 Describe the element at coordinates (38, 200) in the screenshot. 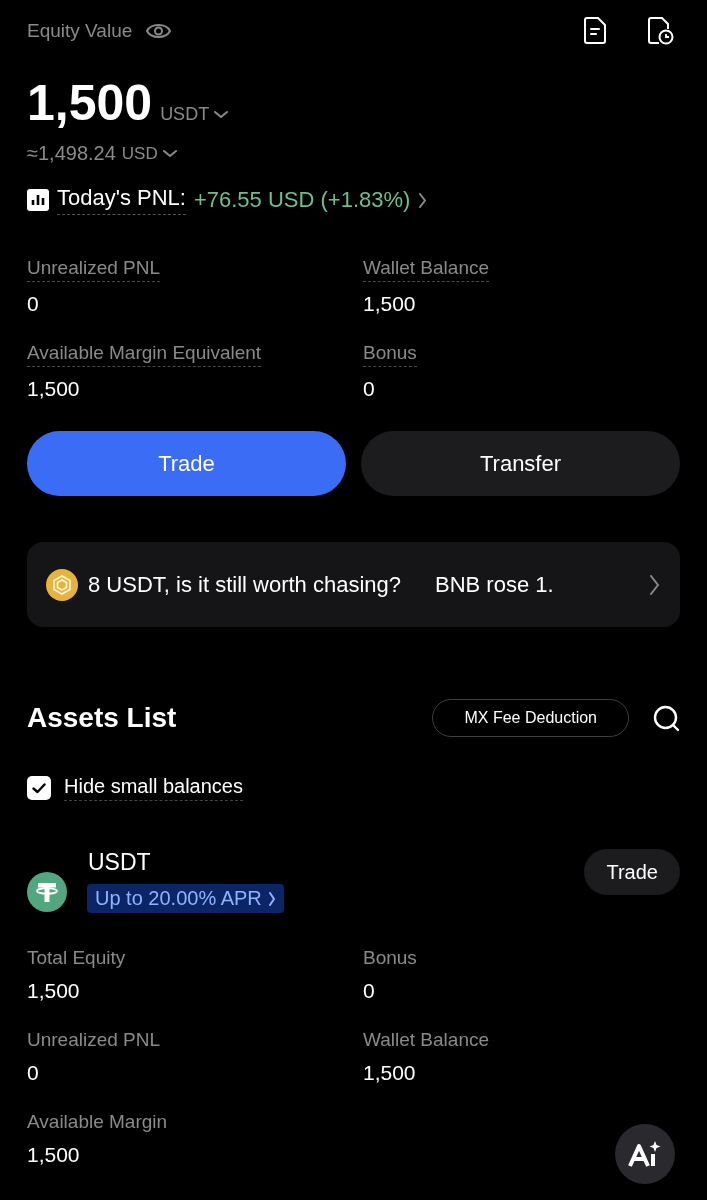

I see `bar-chart-icon` at that location.